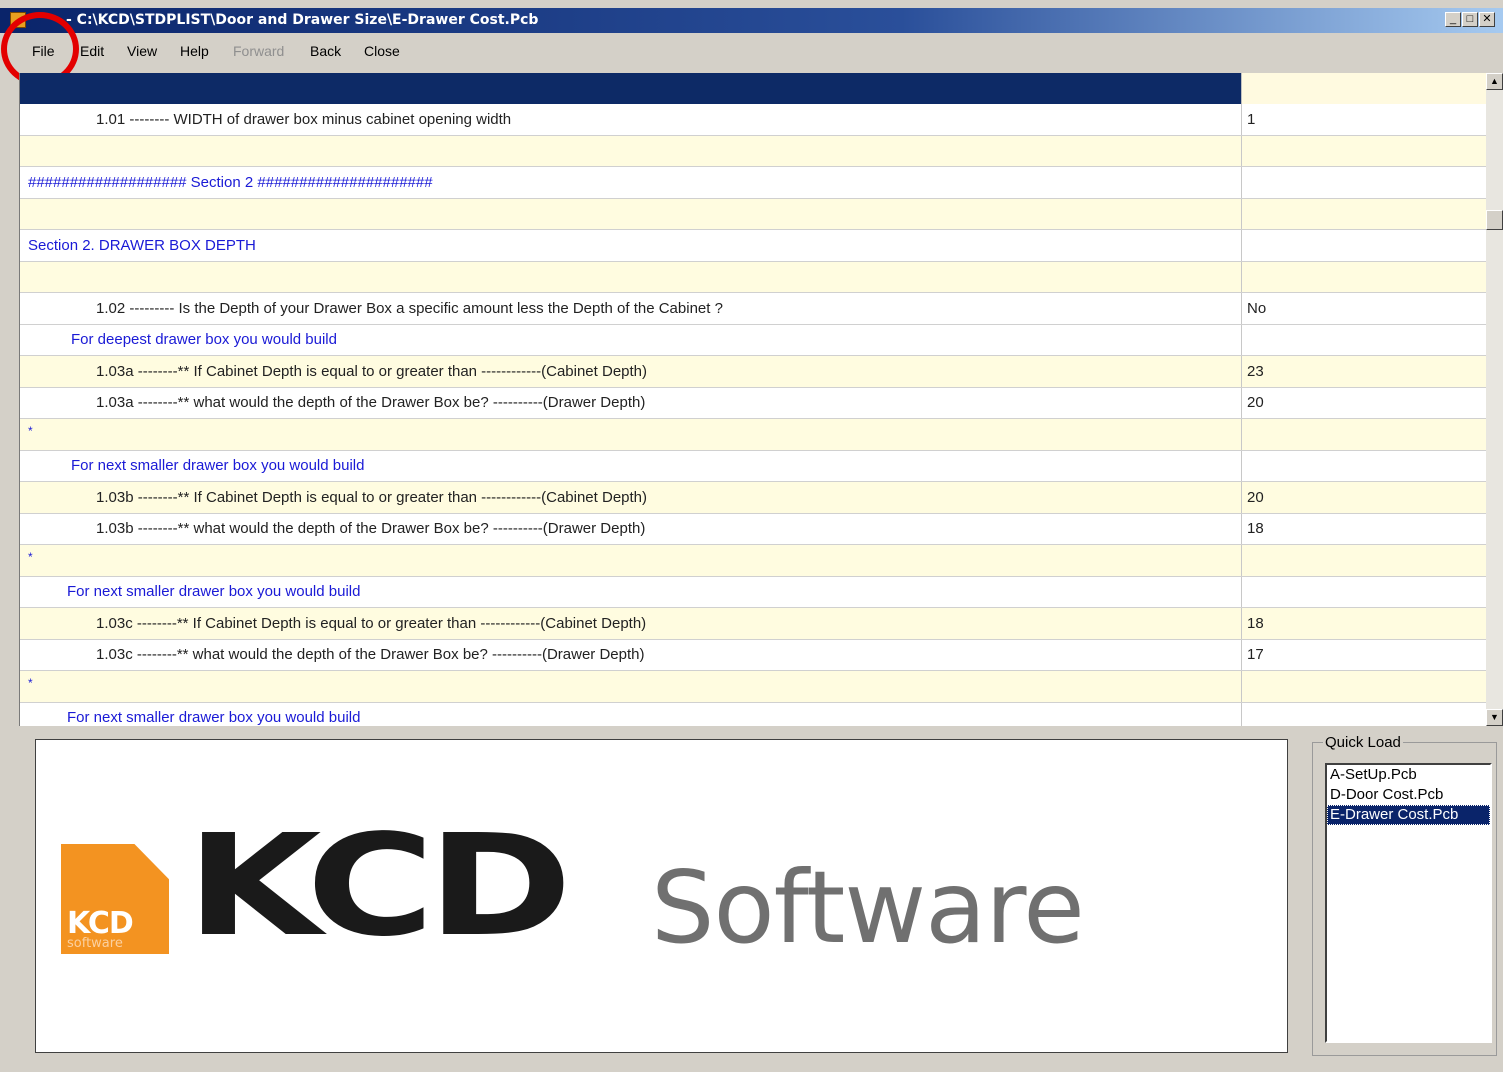 This screenshot has height=1072, width=1503. What do you see at coordinates (1494, 220) in the screenshot?
I see `scroll-thumb` at bounding box center [1494, 220].